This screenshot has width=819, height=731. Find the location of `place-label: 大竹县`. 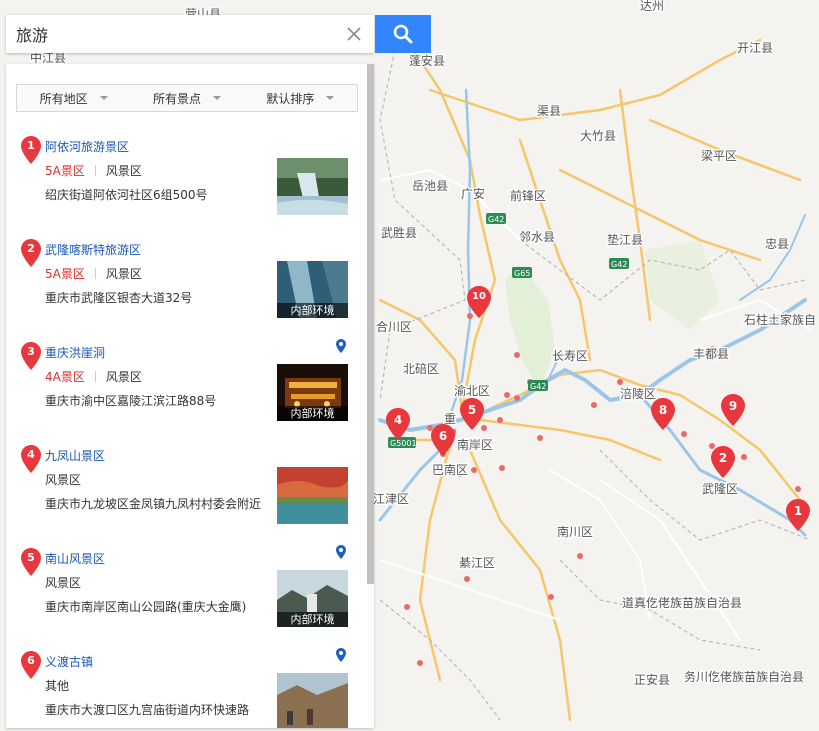

place-label: 大竹县 is located at coordinates (598, 136).